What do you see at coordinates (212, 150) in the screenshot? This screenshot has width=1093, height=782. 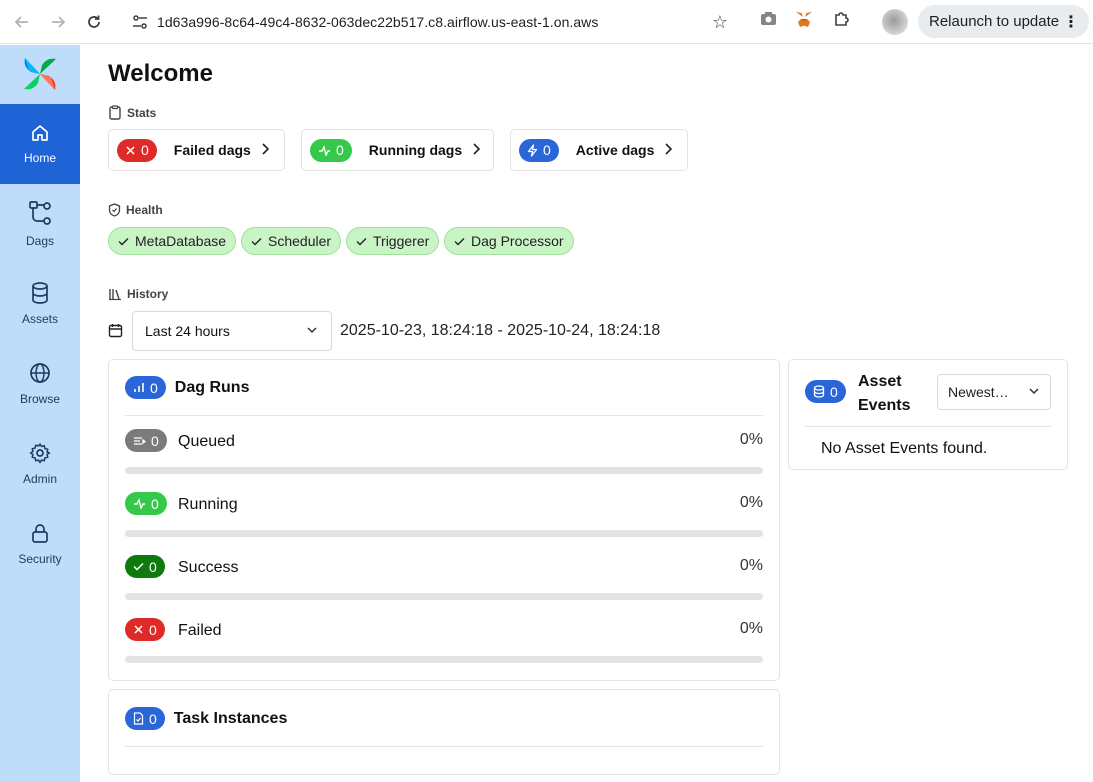 I see `failed-dags-label: Failed dags` at bounding box center [212, 150].